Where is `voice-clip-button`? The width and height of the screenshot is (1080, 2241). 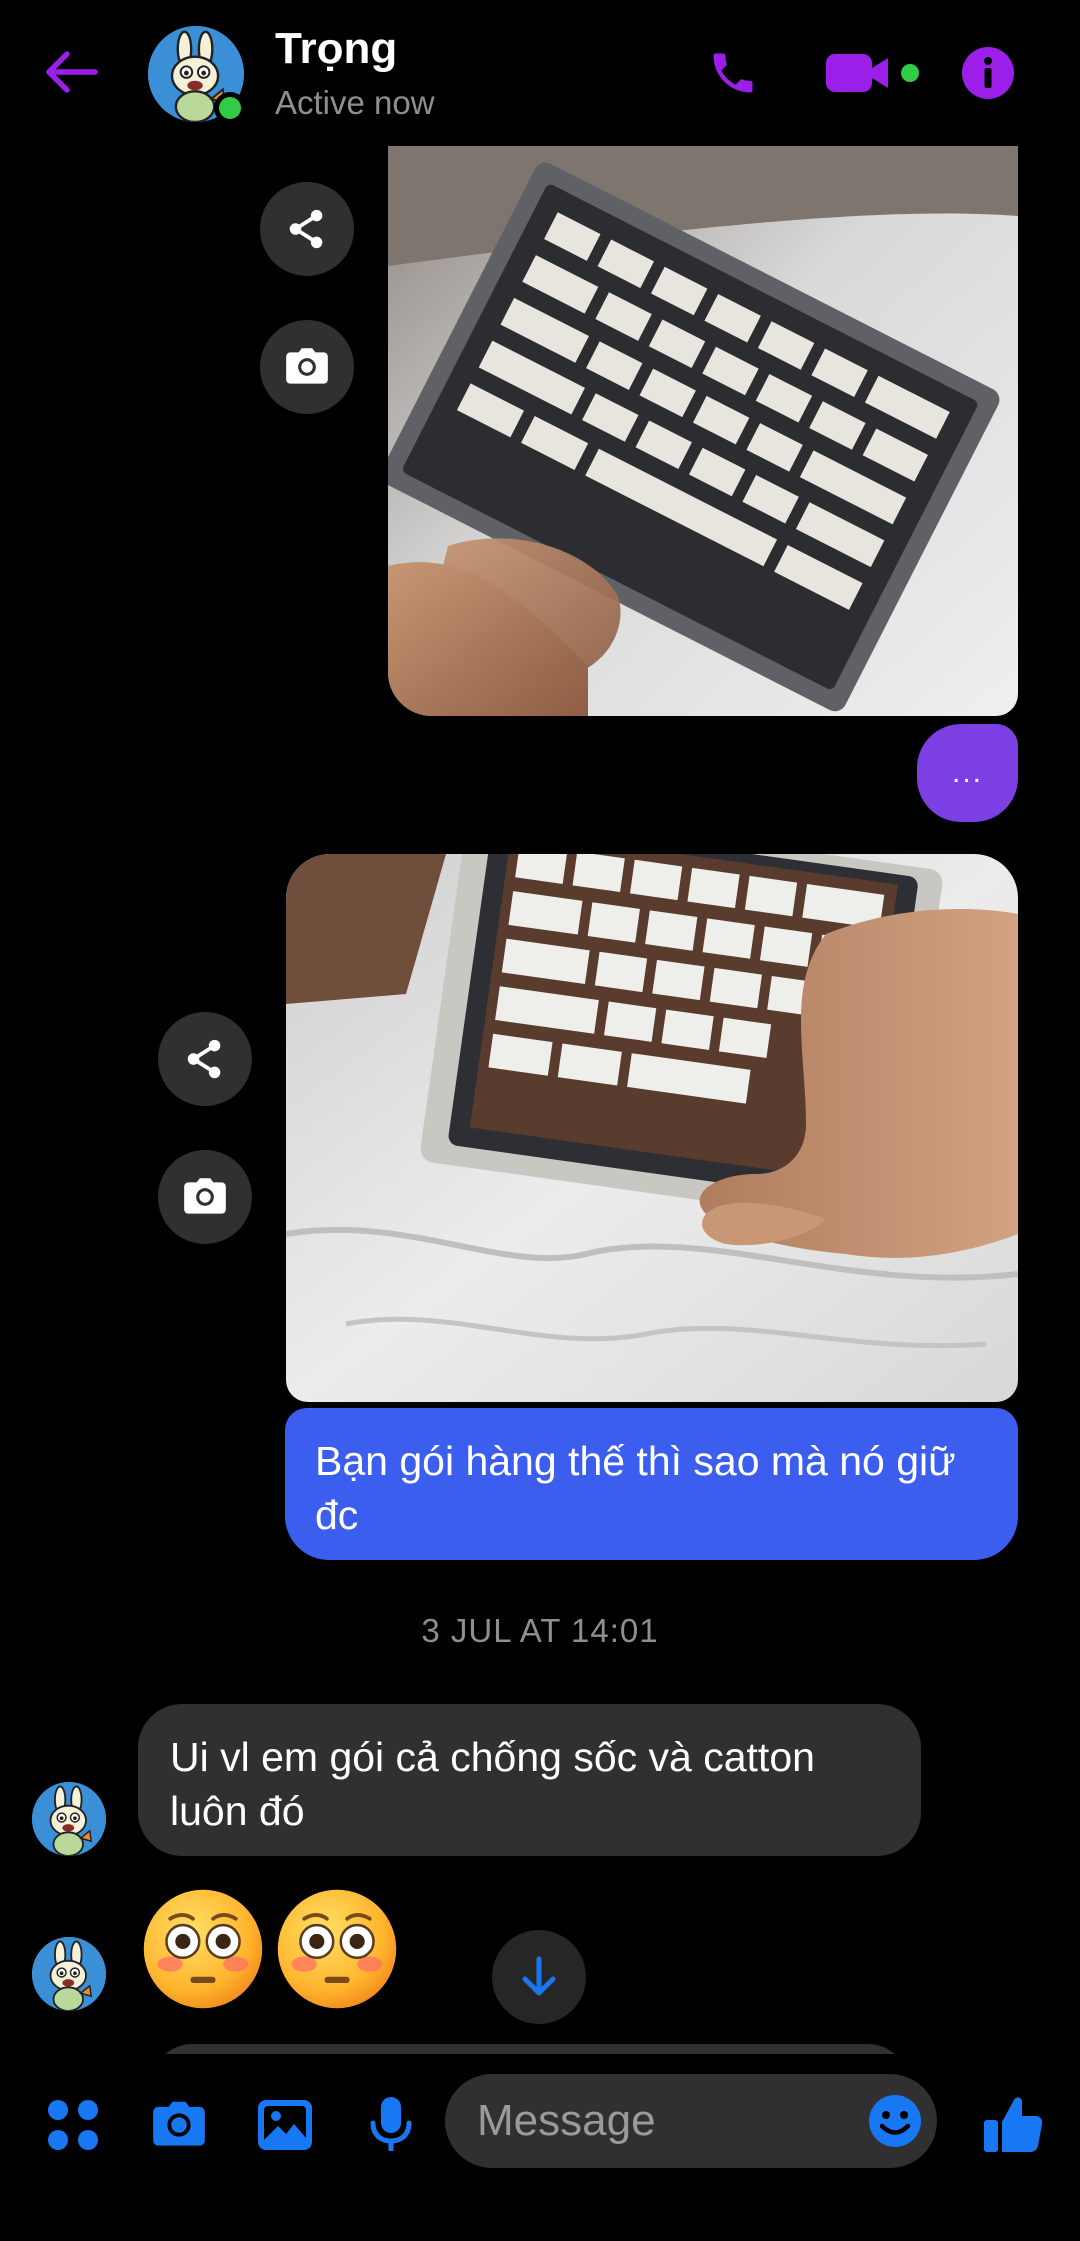 voice-clip-button is located at coordinates (391, 2125).